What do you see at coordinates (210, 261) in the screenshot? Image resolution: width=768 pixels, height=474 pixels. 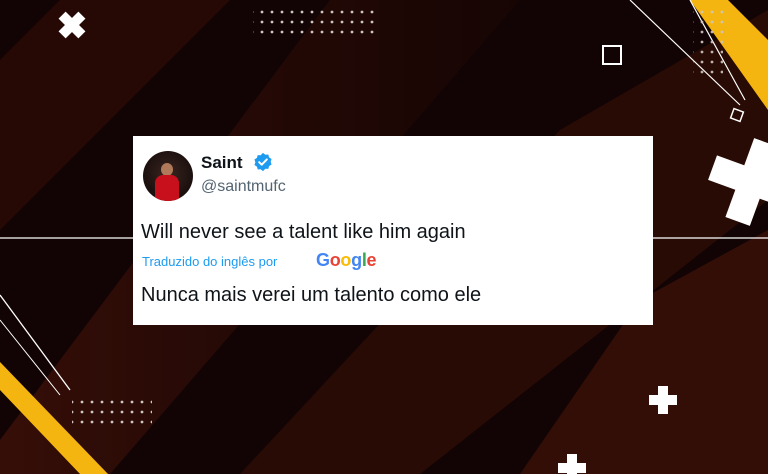 I see `translated-by-label: Traduzido do inglês por` at bounding box center [210, 261].